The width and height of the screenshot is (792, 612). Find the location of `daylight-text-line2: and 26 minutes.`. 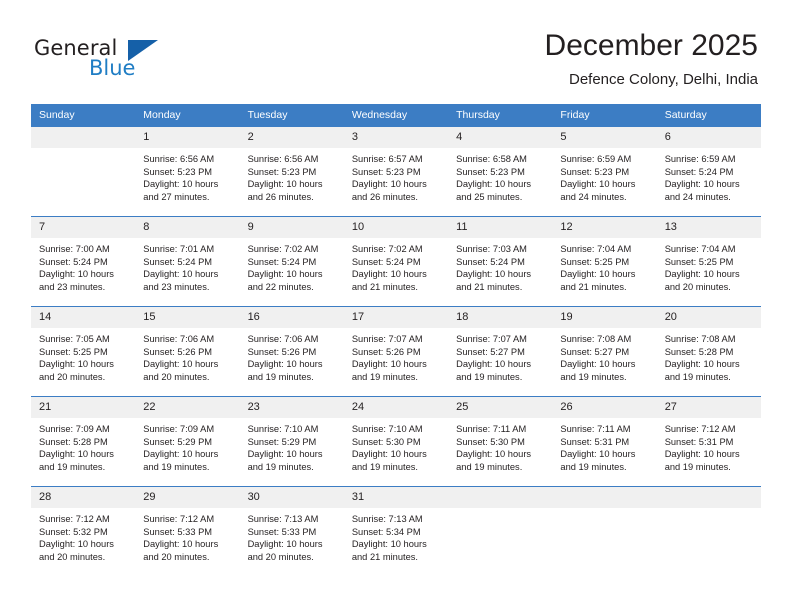

daylight-text-line2: and 26 minutes. is located at coordinates (280, 196).